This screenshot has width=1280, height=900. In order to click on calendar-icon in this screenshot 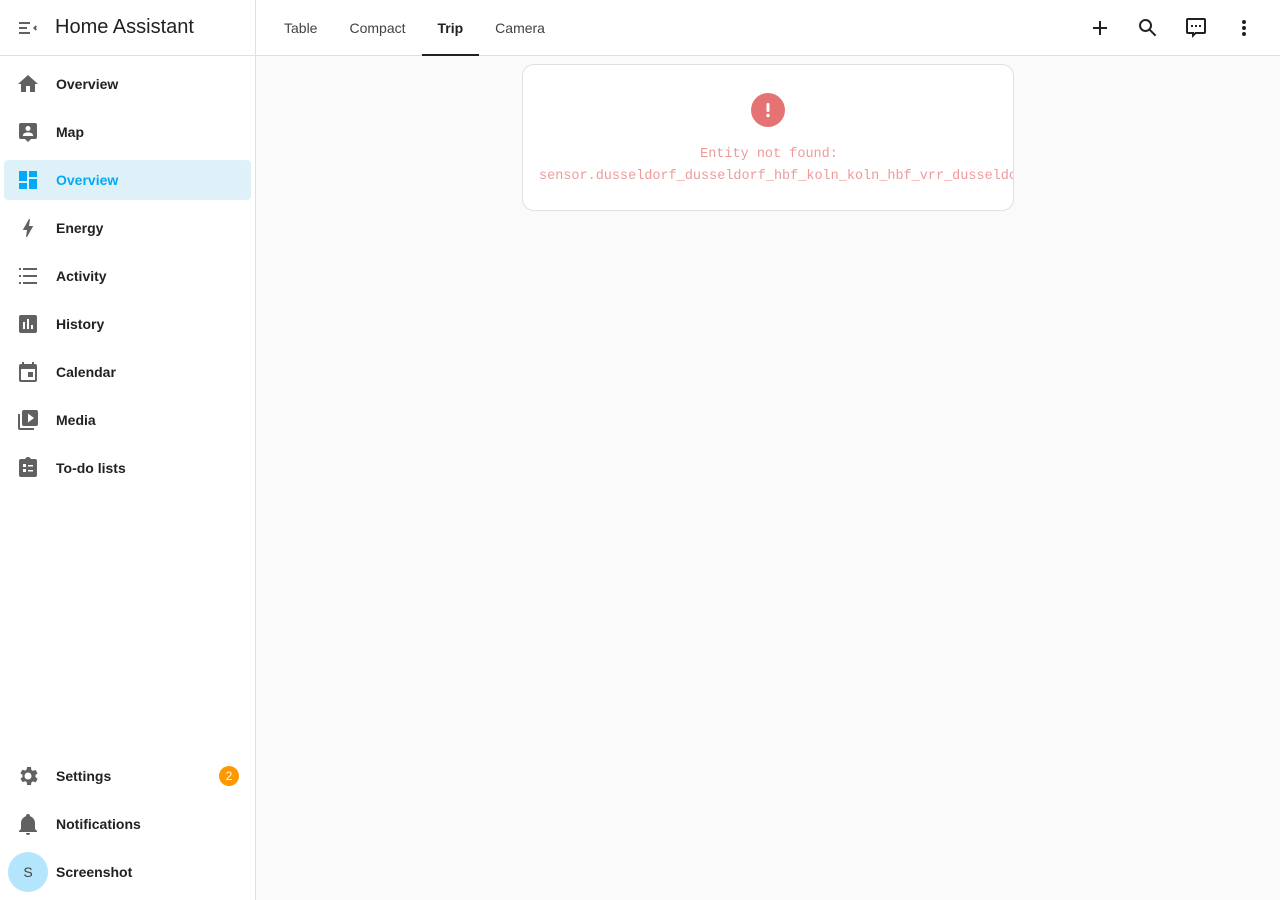, I will do `click(28, 372)`.